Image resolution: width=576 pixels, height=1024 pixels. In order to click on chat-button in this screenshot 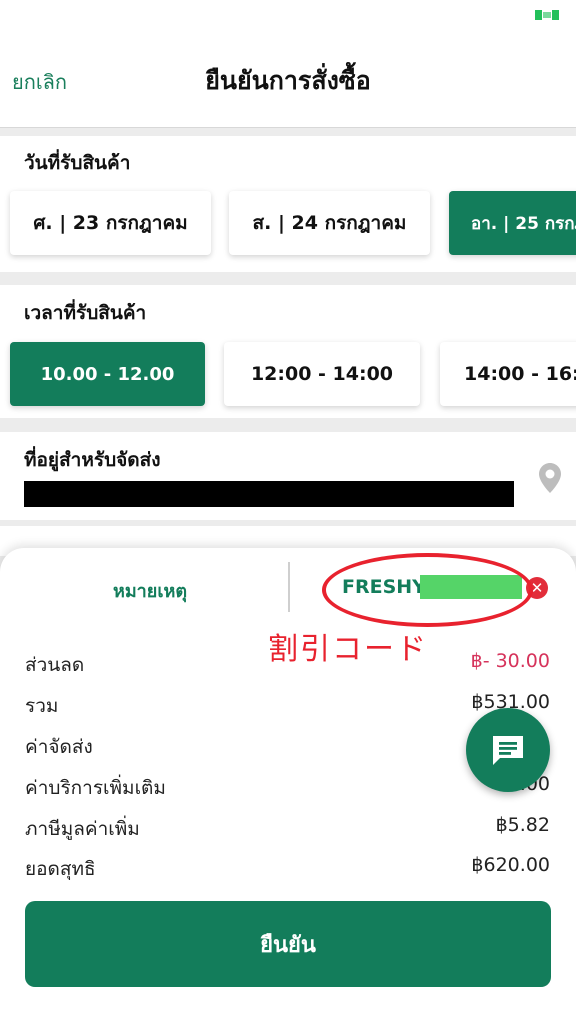, I will do `click(508, 750)`.